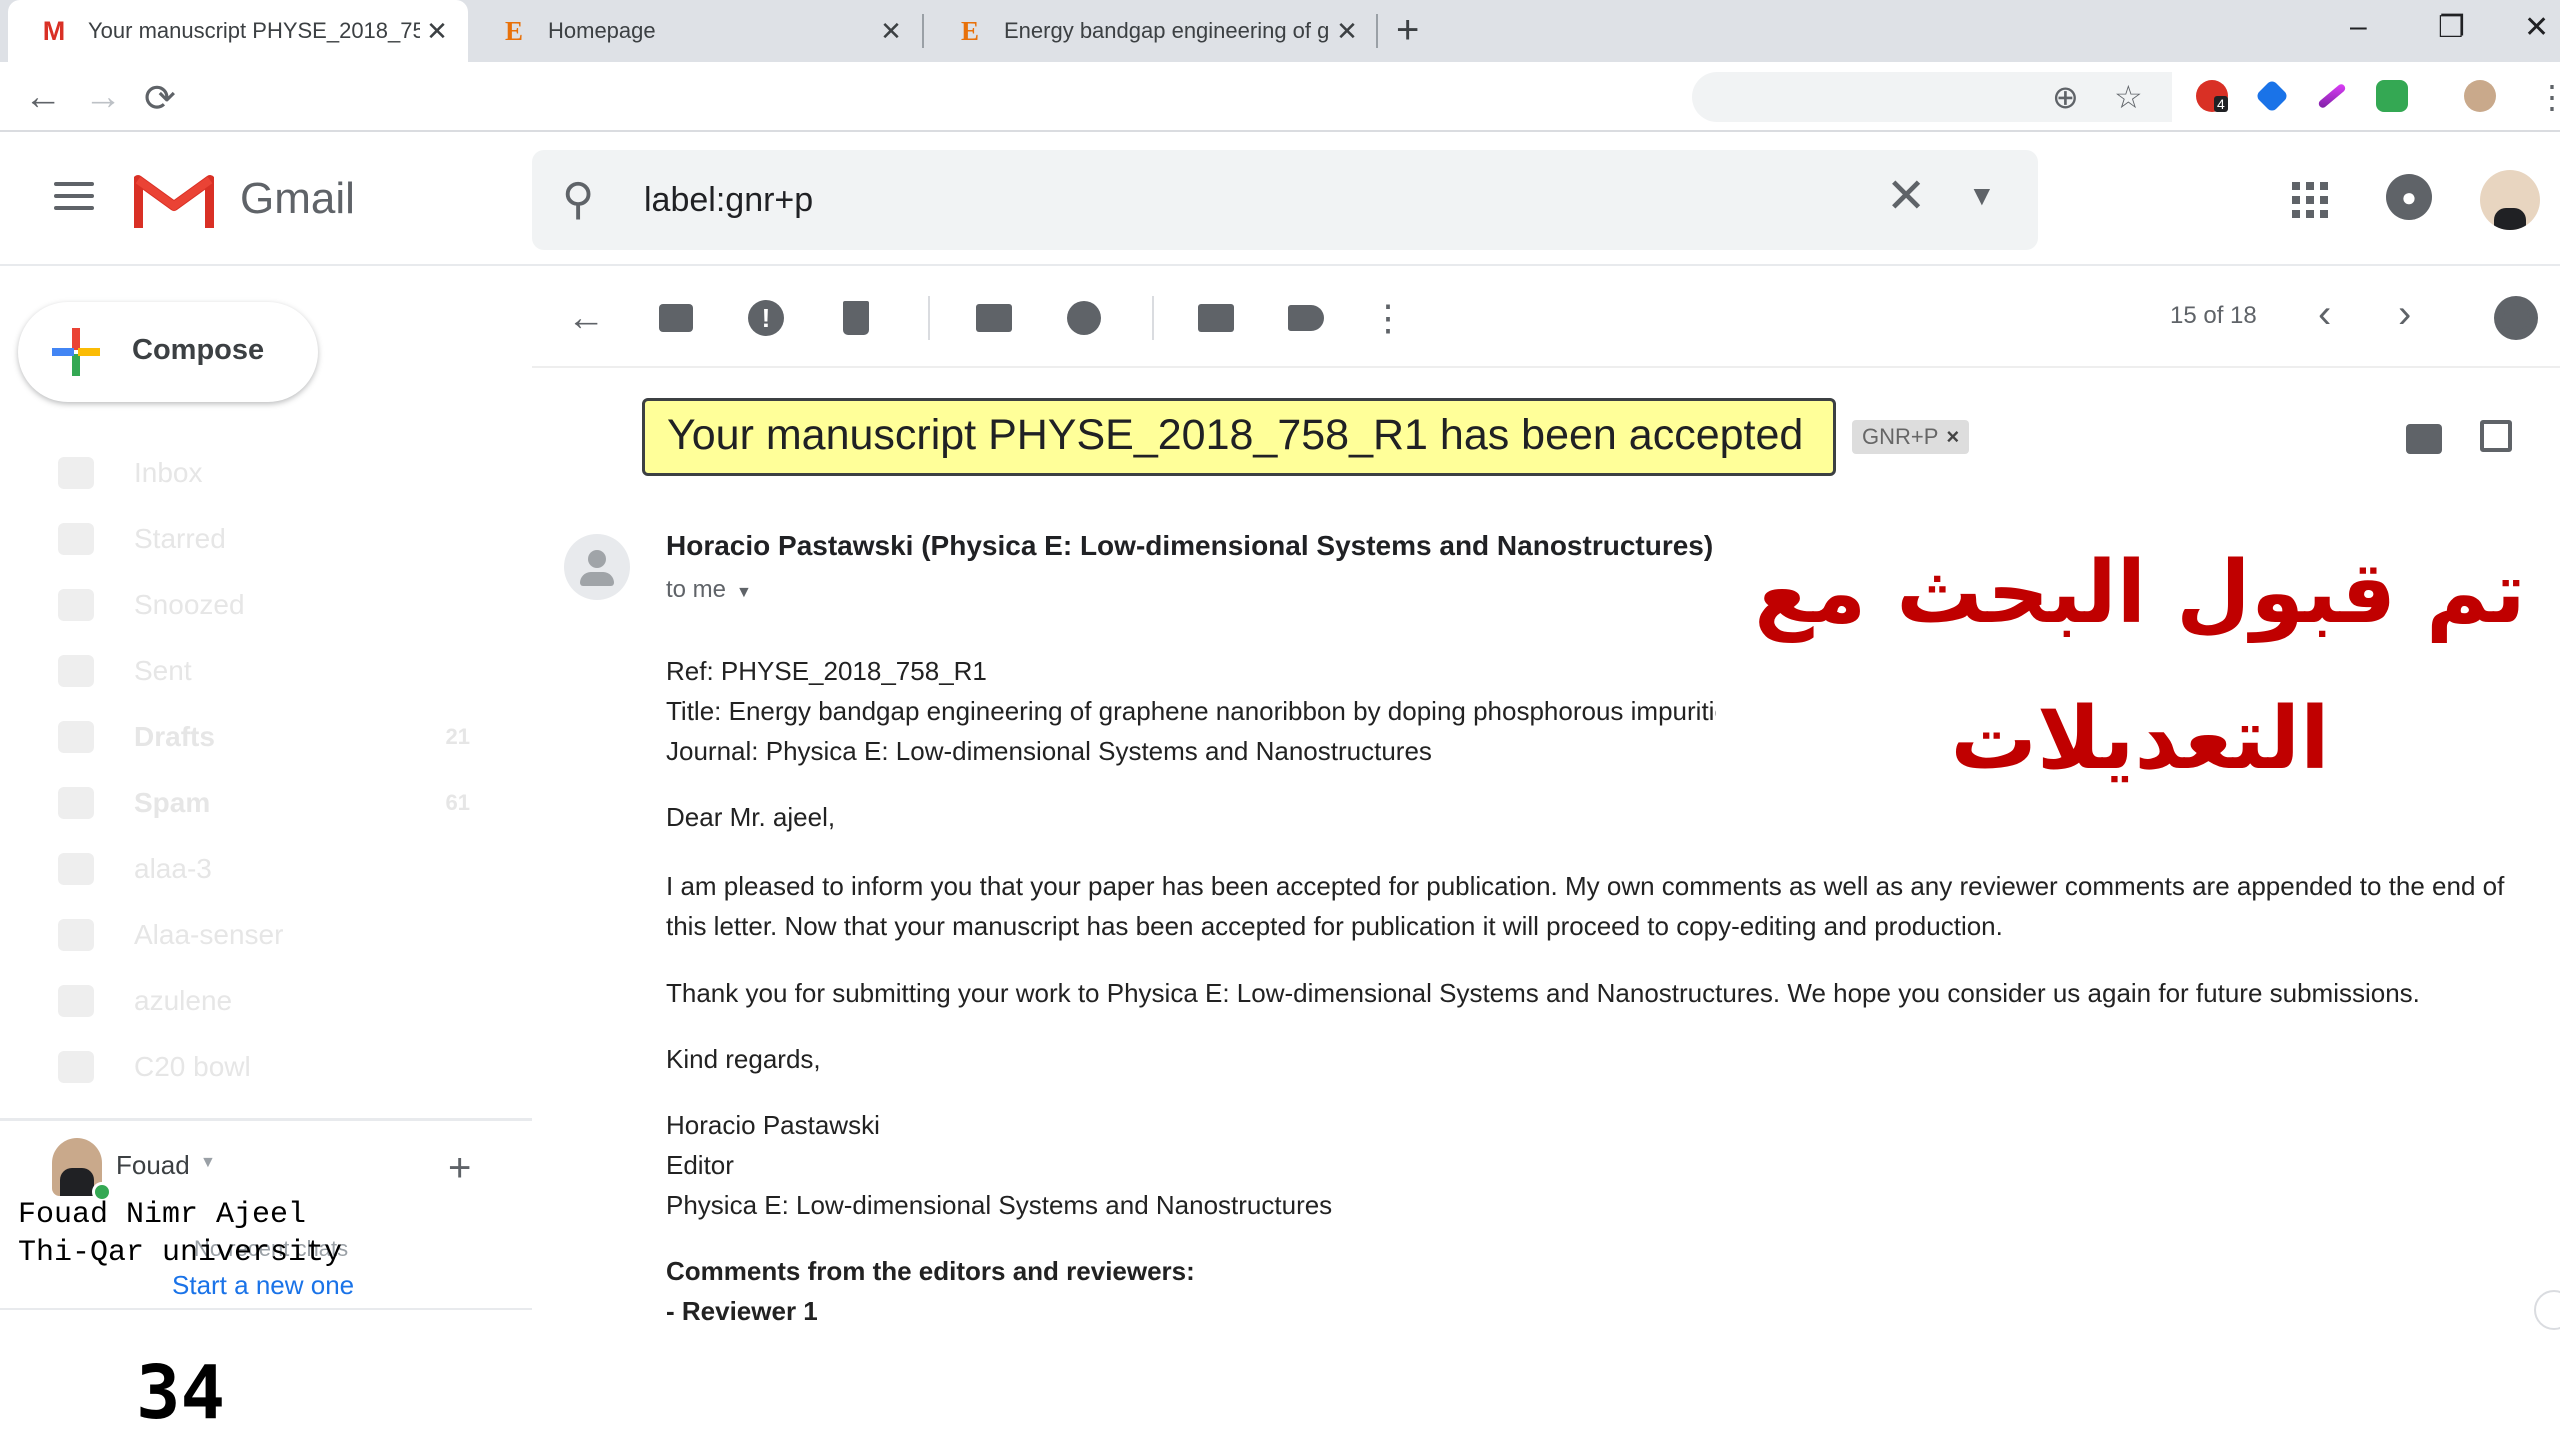 The width and height of the screenshot is (2560, 1440). What do you see at coordinates (2424, 439) in the screenshot?
I see `print-icon` at bounding box center [2424, 439].